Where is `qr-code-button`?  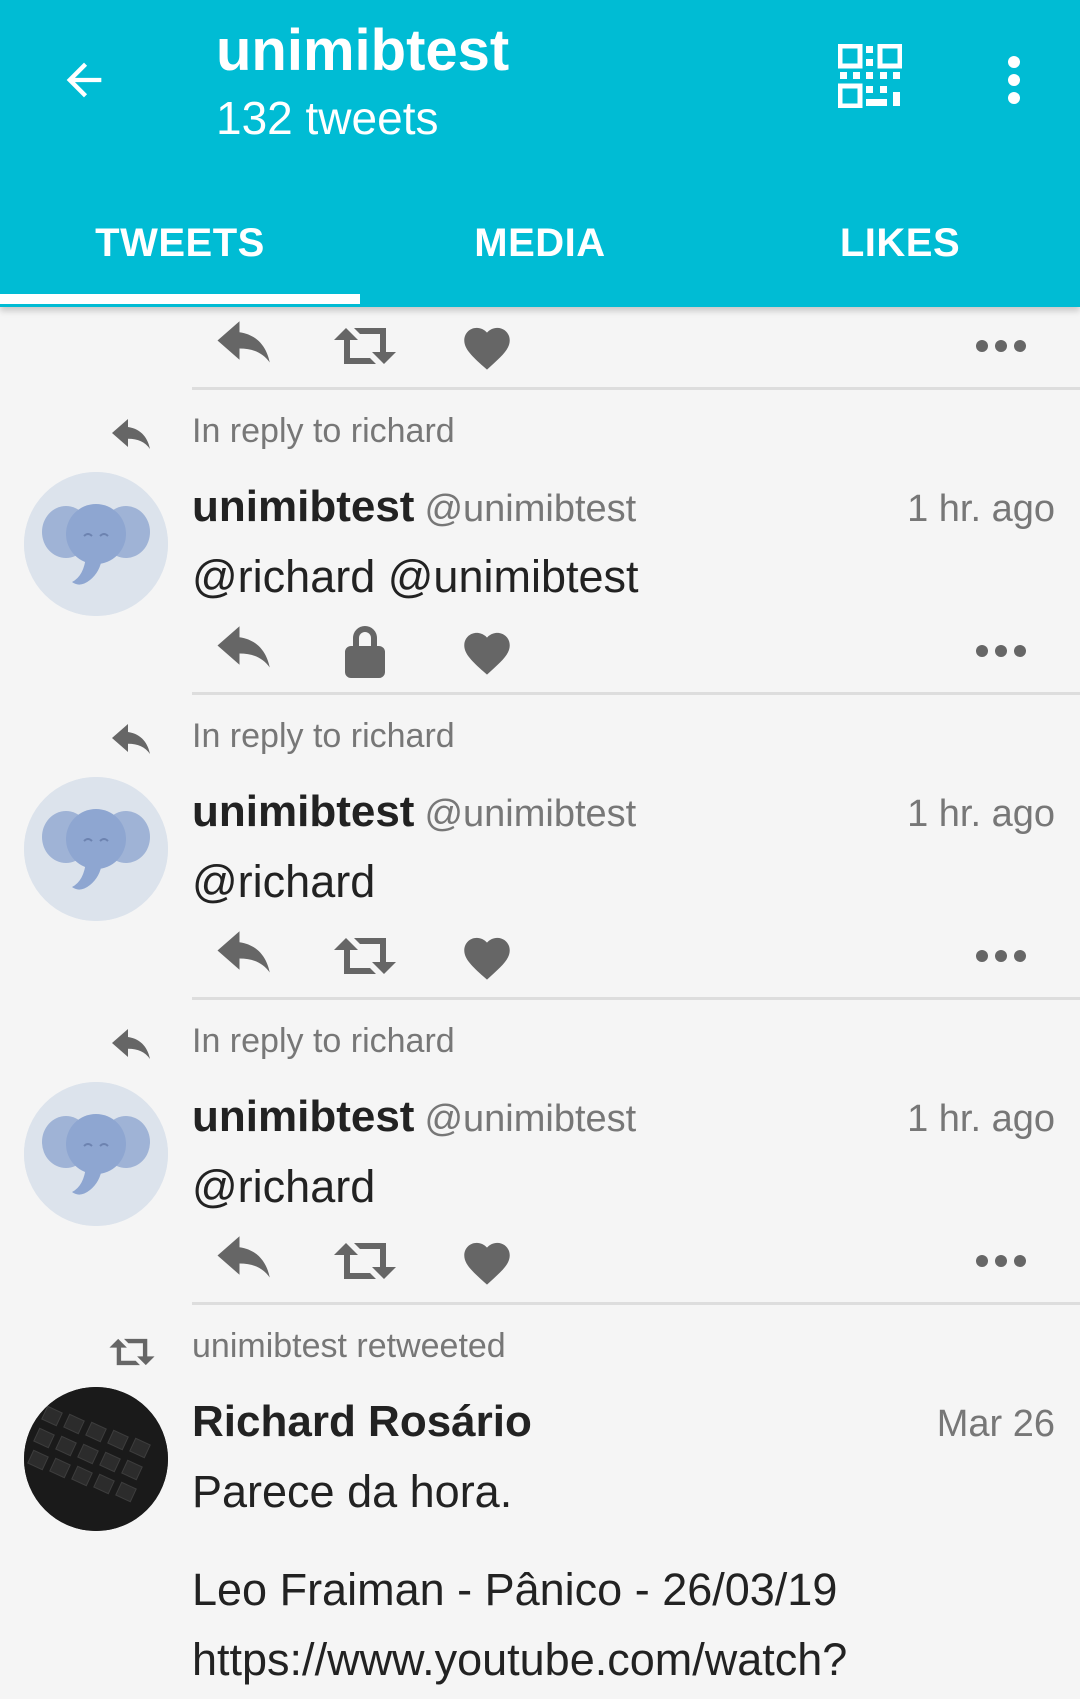 qr-code-button is located at coordinates (872, 78).